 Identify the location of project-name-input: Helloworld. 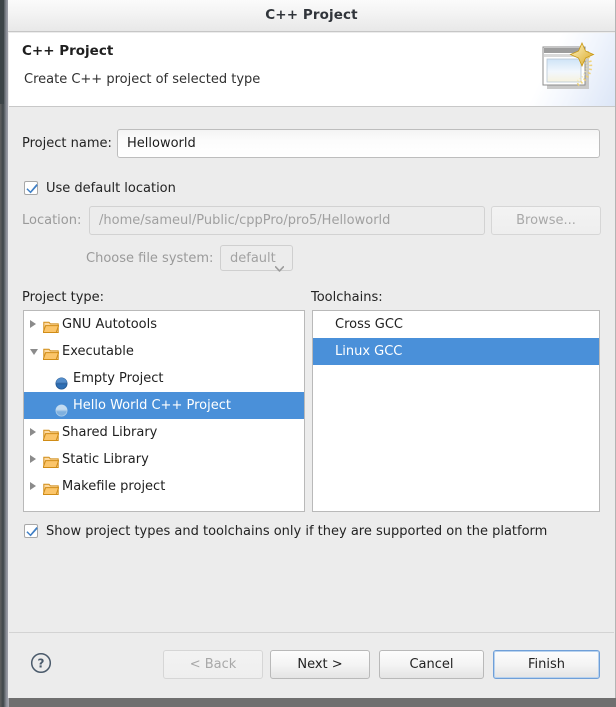
(358, 143).